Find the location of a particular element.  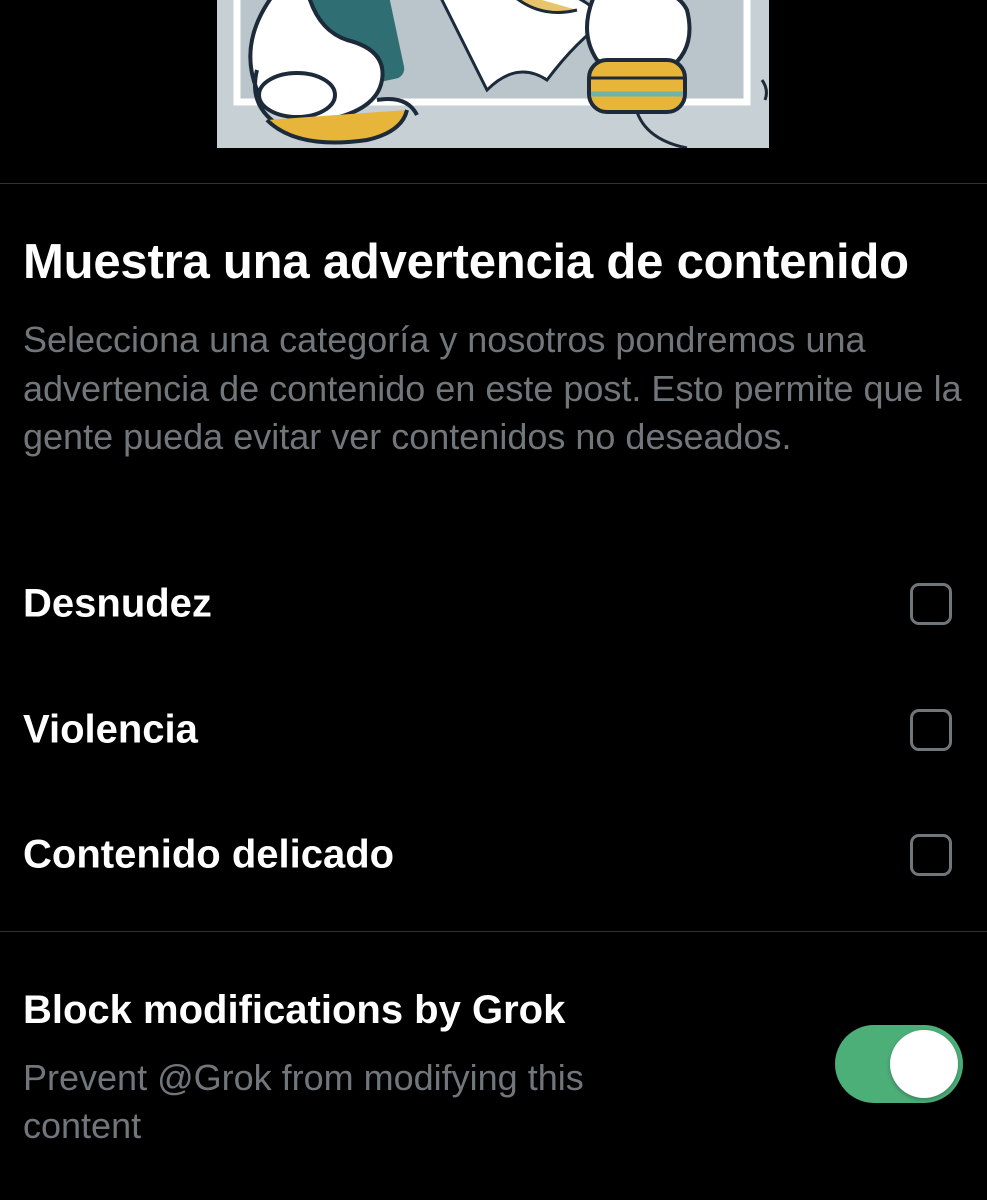

cartoon-illustration is located at coordinates (493, 74).